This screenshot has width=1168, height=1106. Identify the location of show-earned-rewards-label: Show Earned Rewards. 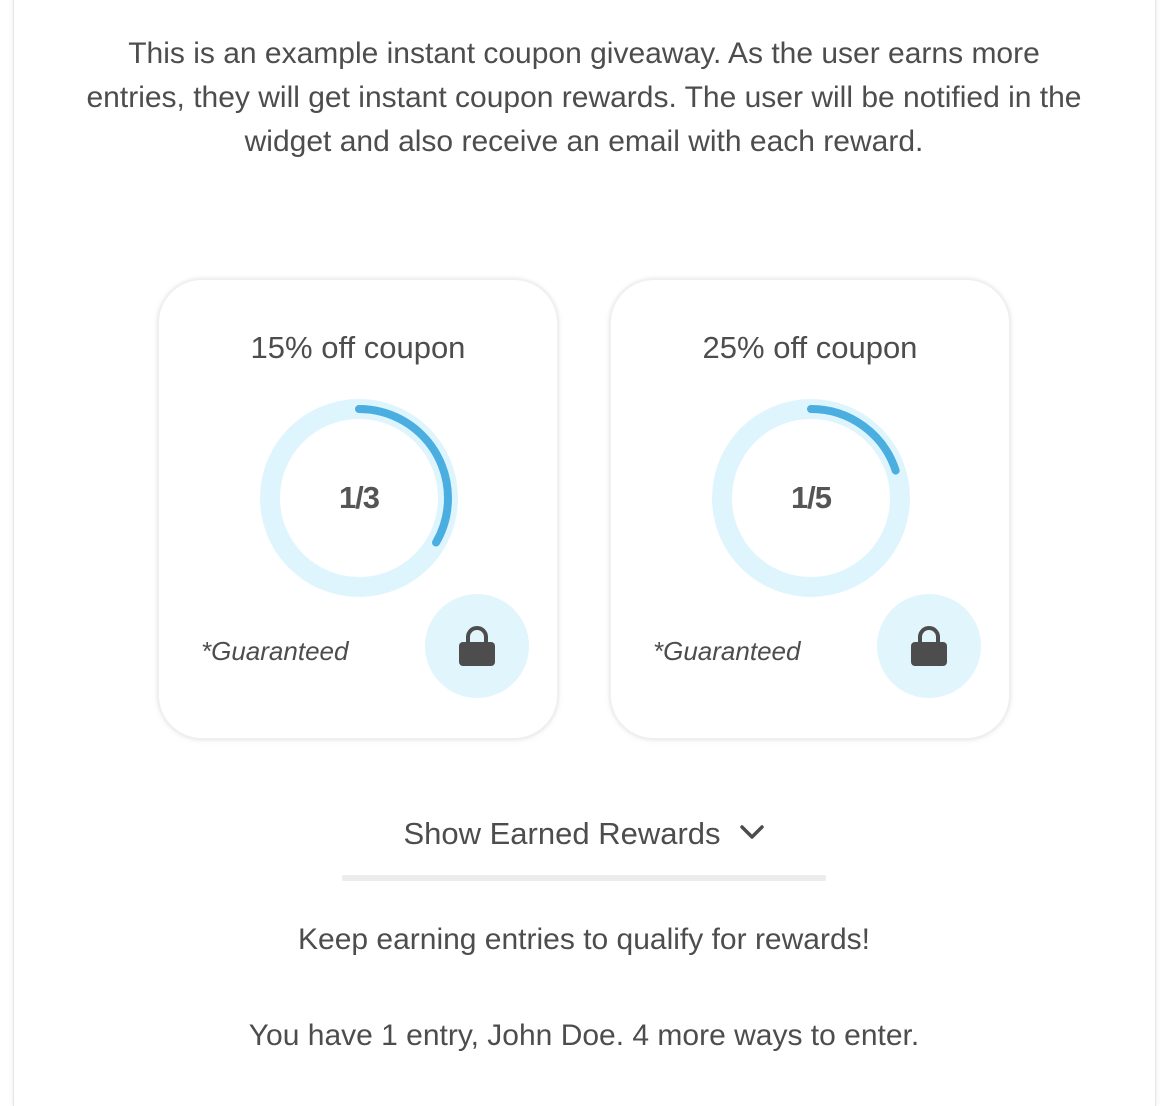
(562, 833).